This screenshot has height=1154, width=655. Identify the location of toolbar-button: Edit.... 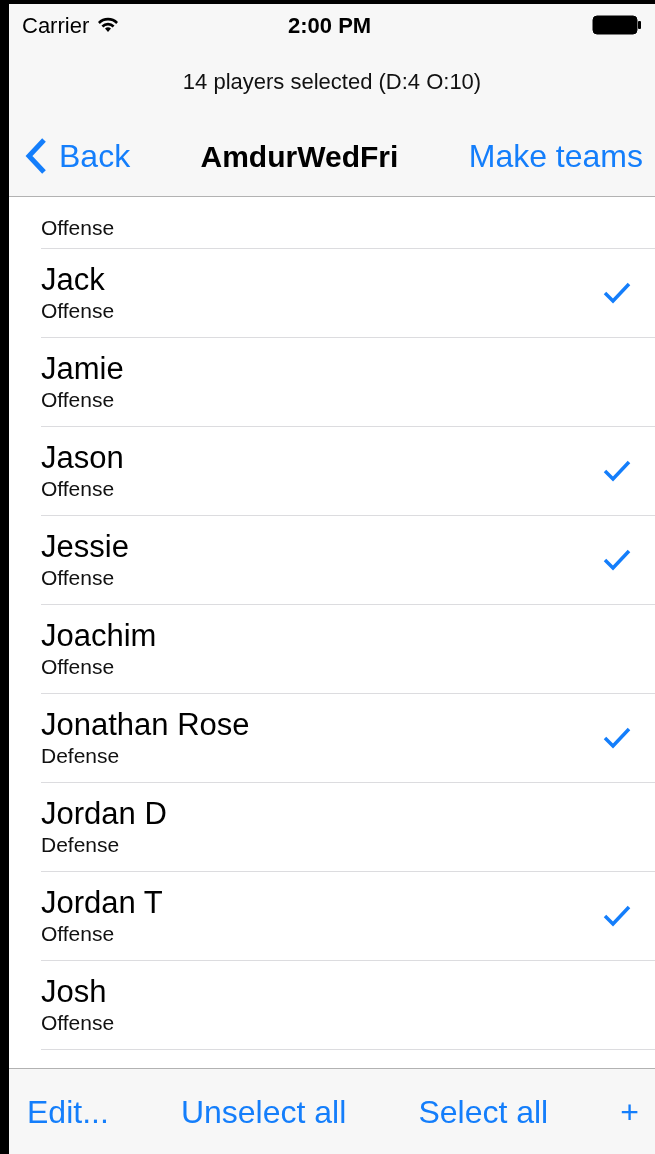
(68, 1111).